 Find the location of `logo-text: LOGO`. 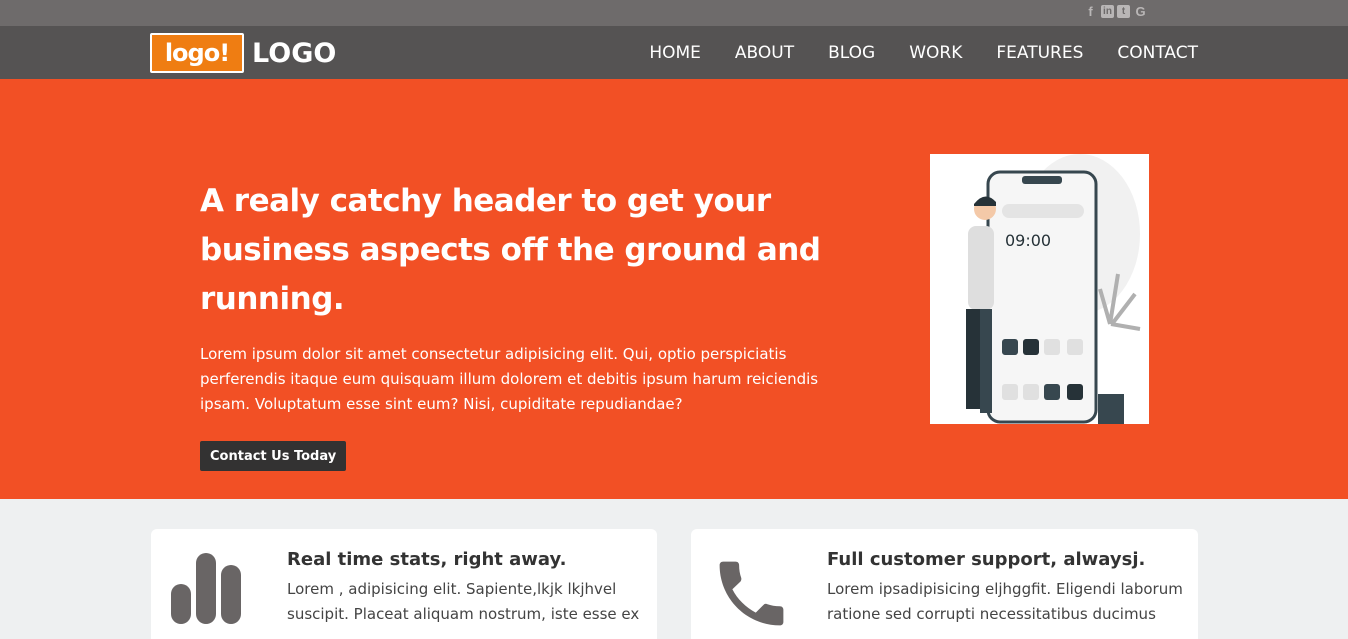

logo-text: LOGO is located at coordinates (294, 53).